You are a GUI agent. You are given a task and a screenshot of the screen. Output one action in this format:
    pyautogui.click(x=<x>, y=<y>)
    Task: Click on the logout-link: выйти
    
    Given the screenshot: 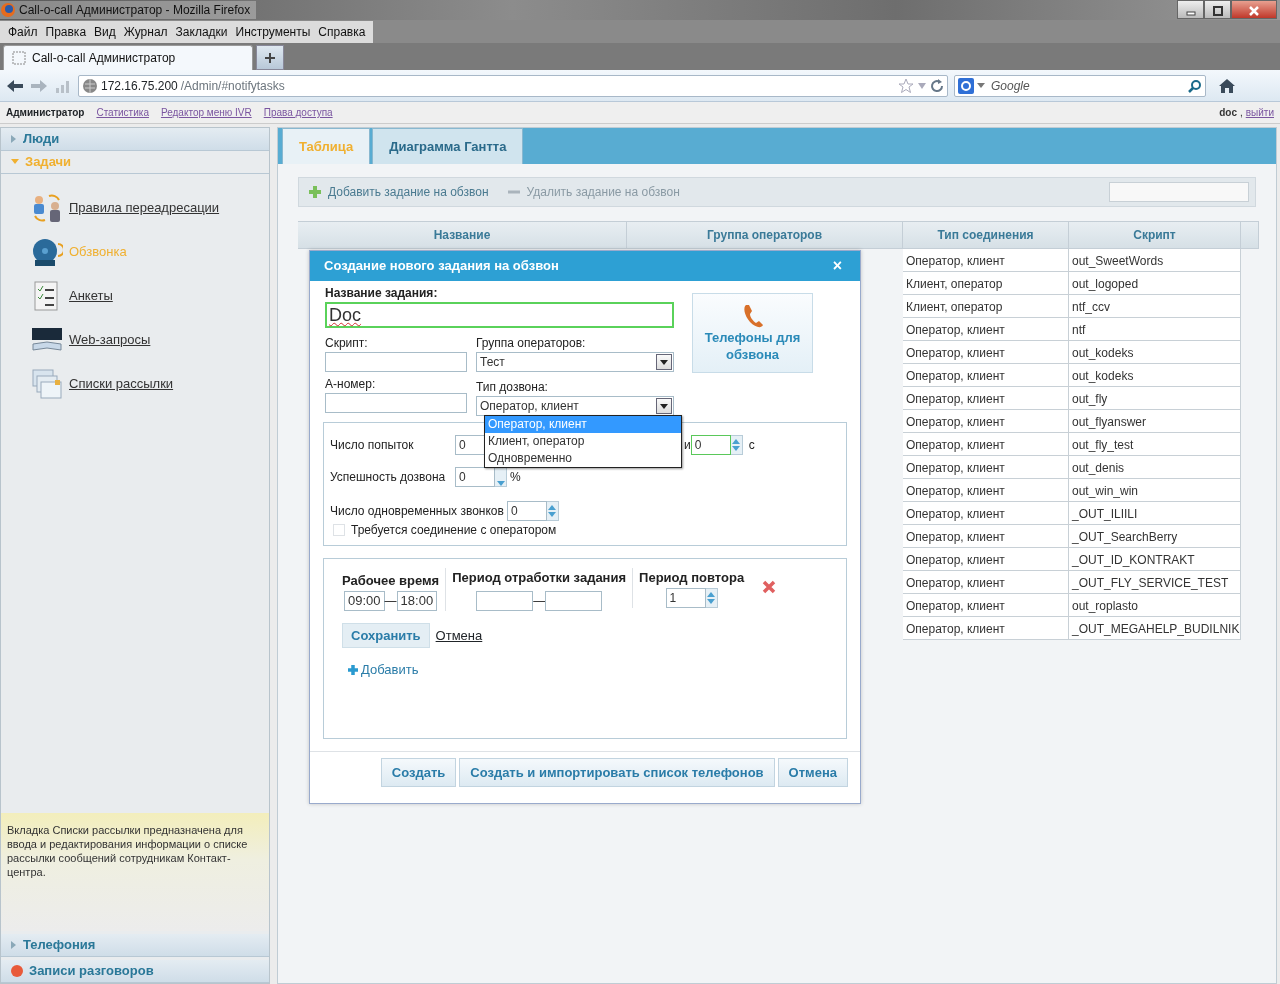 What is the action you would take?
    pyautogui.click(x=1259, y=112)
    